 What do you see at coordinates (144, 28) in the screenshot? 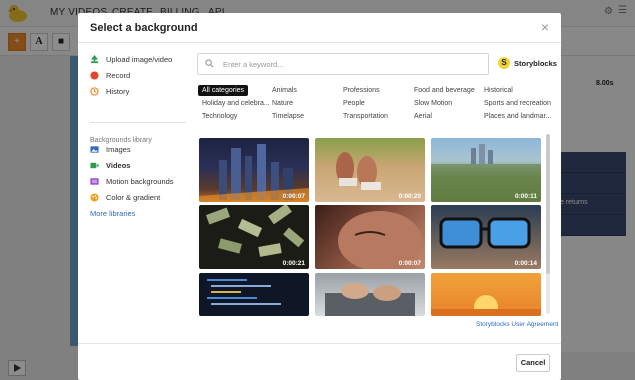
I see `dialog-title: Select a background` at bounding box center [144, 28].